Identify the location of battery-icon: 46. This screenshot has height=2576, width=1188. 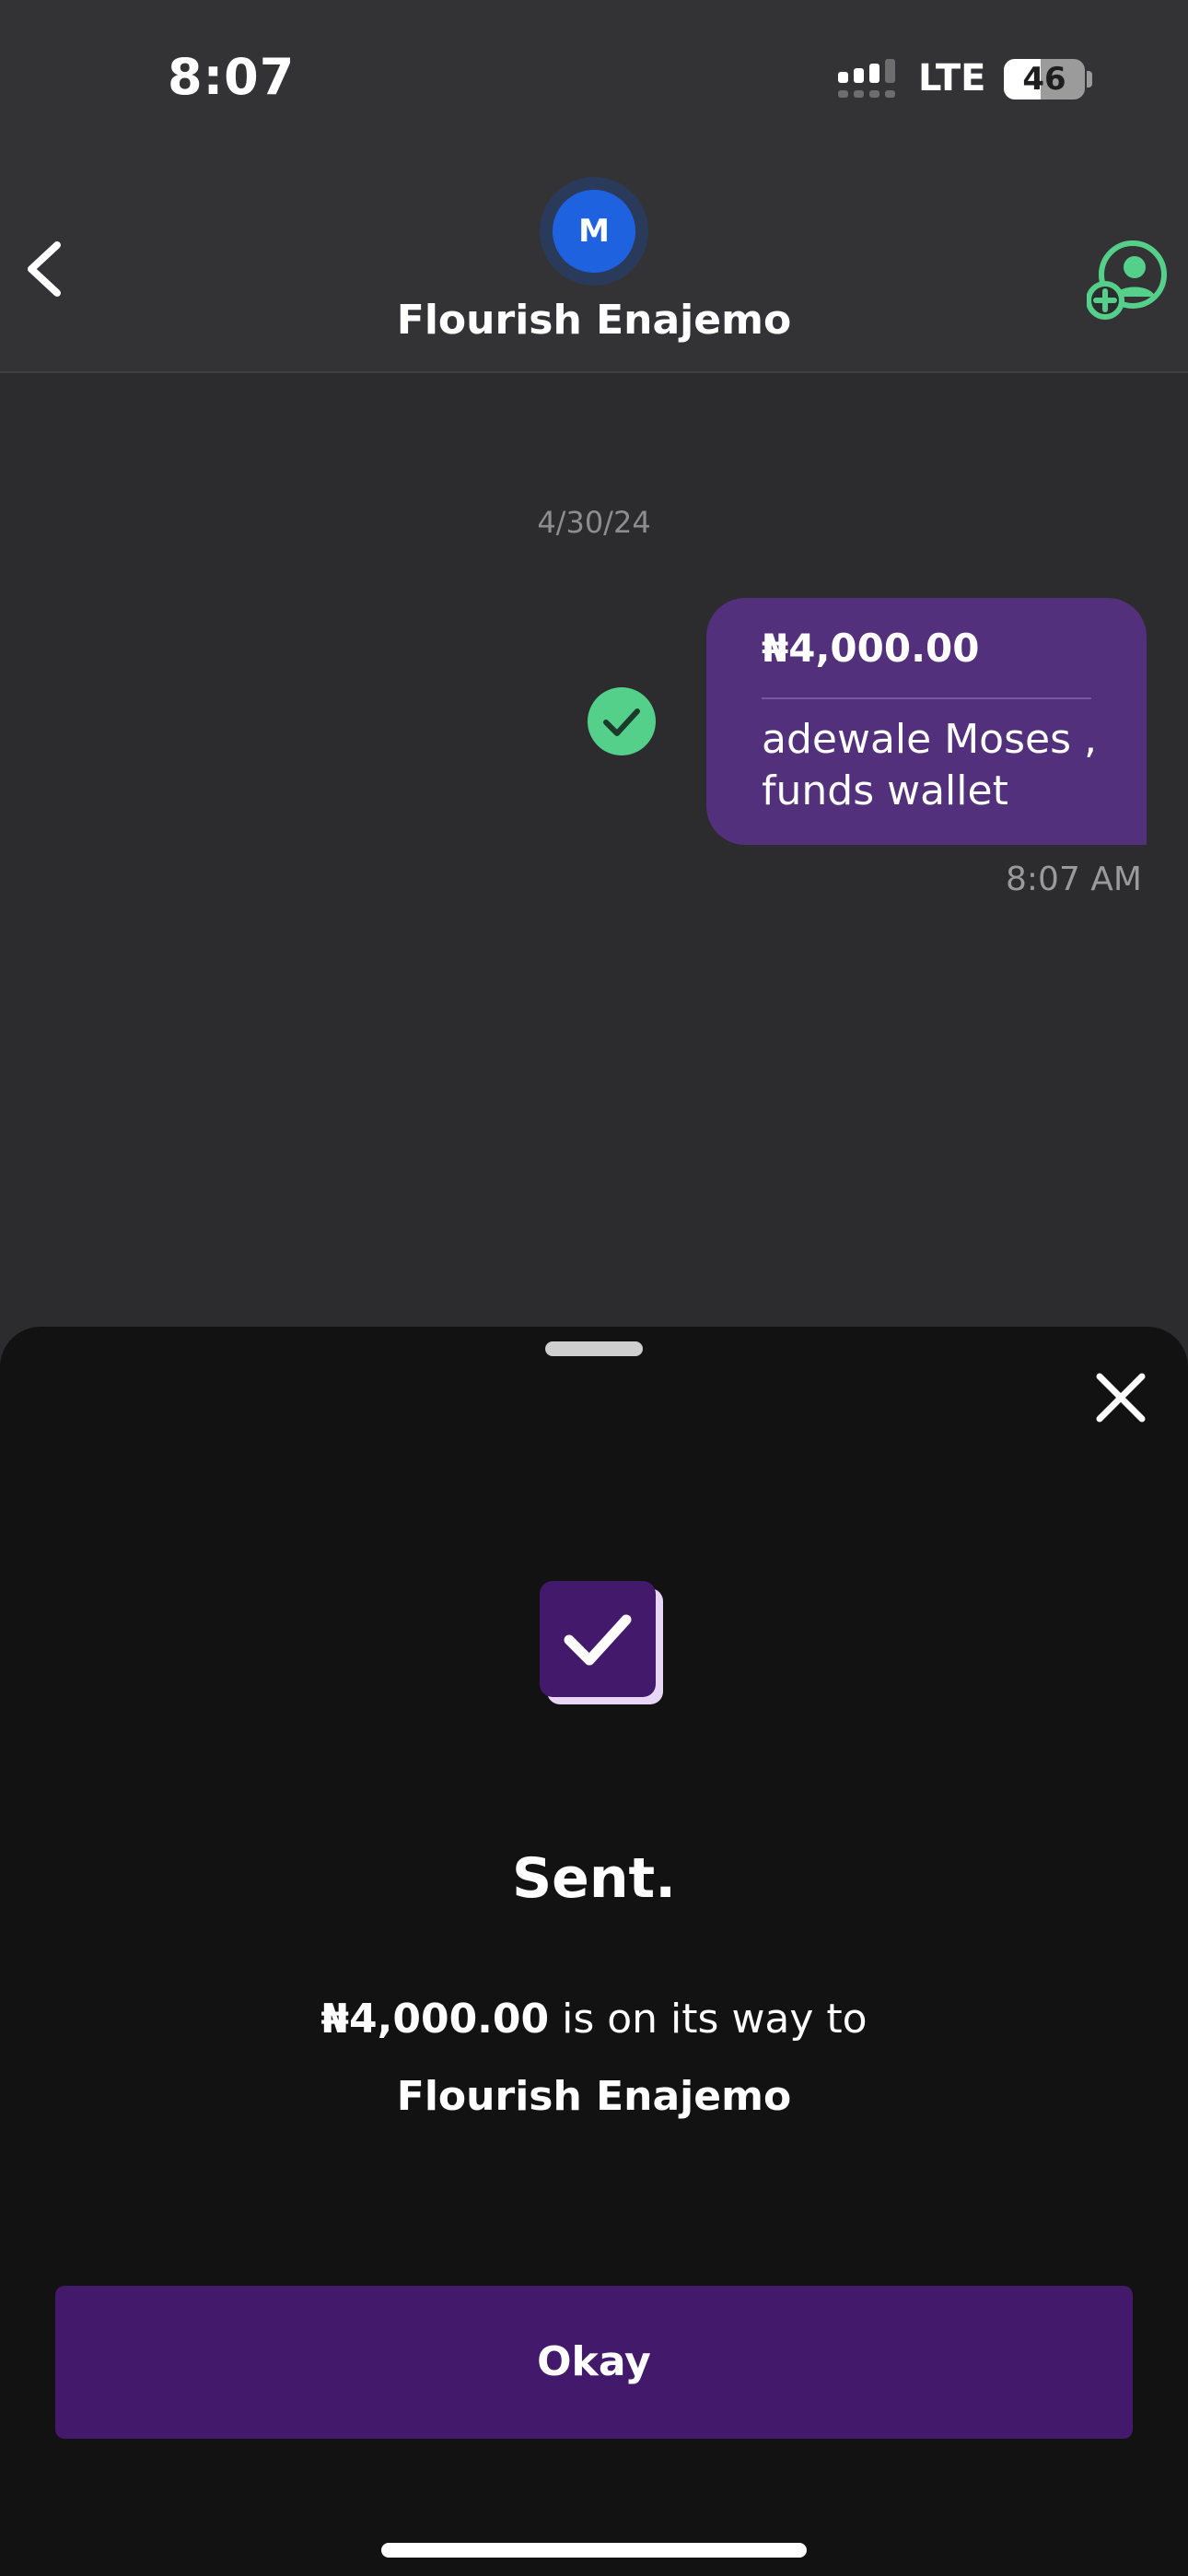
(1044, 79).